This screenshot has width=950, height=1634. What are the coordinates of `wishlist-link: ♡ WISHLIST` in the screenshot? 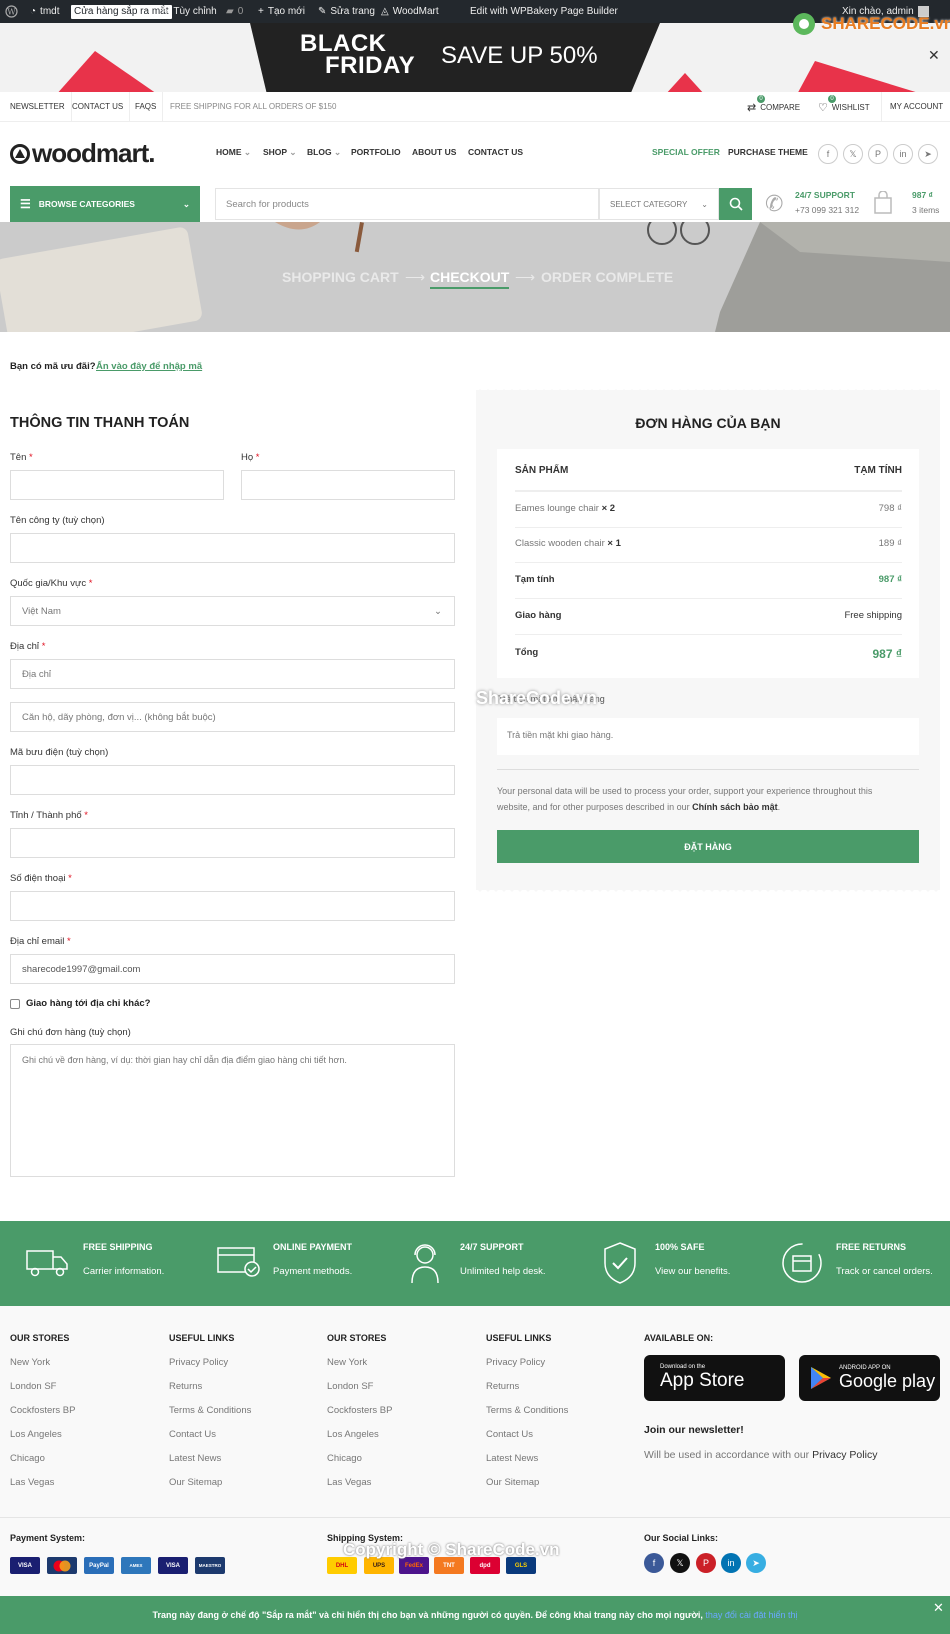 It's located at (844, 107).